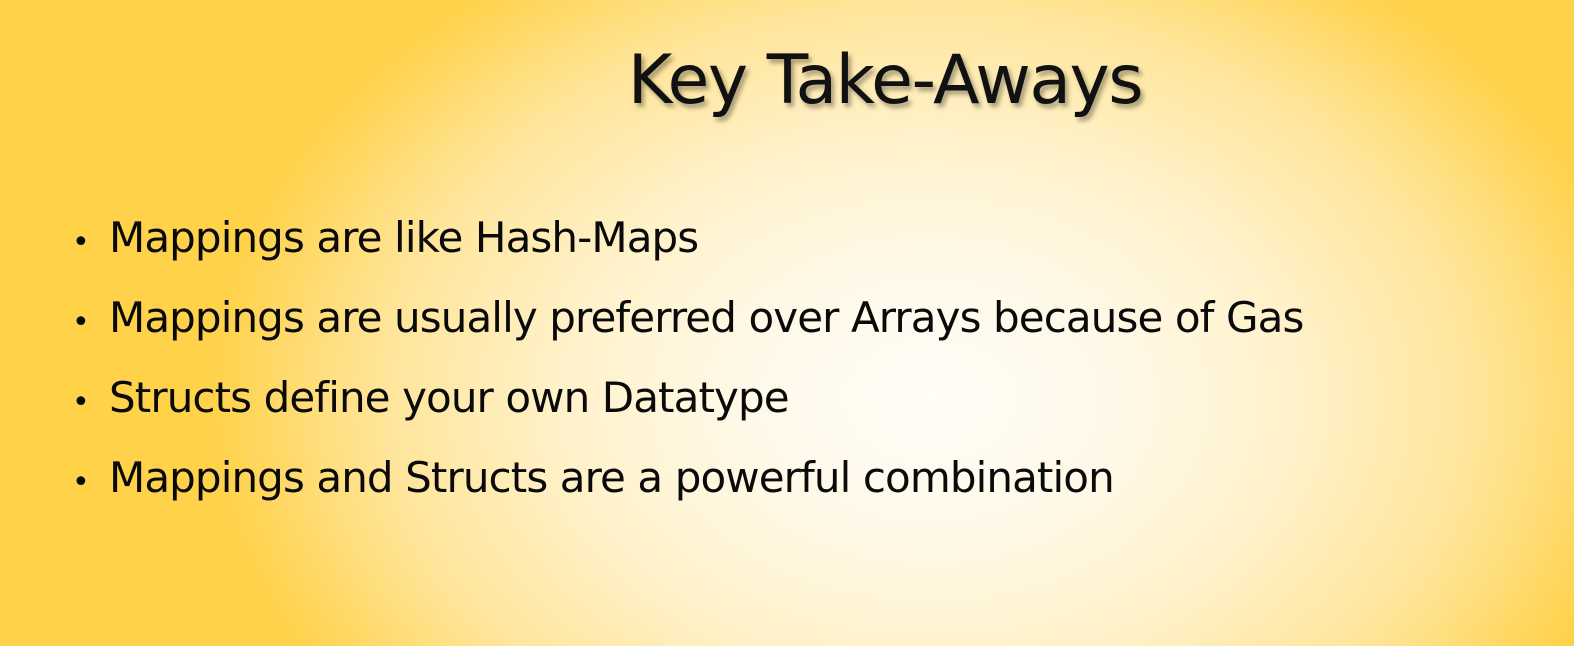 The width and height of the screenshot is (1574, 646). I want to click on slide-title: Key Take-Aways, so click(885, 80).